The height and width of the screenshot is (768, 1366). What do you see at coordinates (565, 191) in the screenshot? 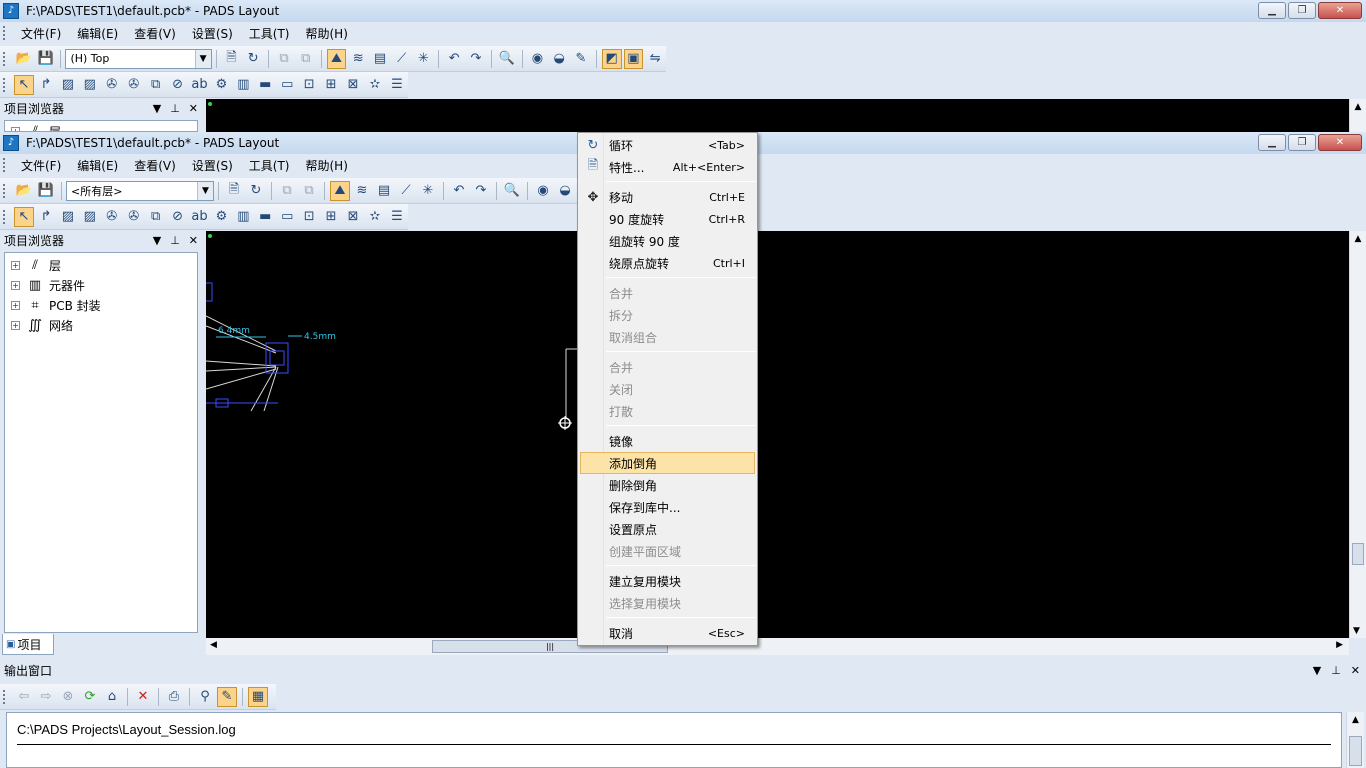
I see `pour-icon: ◒` at bounding box center [565, 191].